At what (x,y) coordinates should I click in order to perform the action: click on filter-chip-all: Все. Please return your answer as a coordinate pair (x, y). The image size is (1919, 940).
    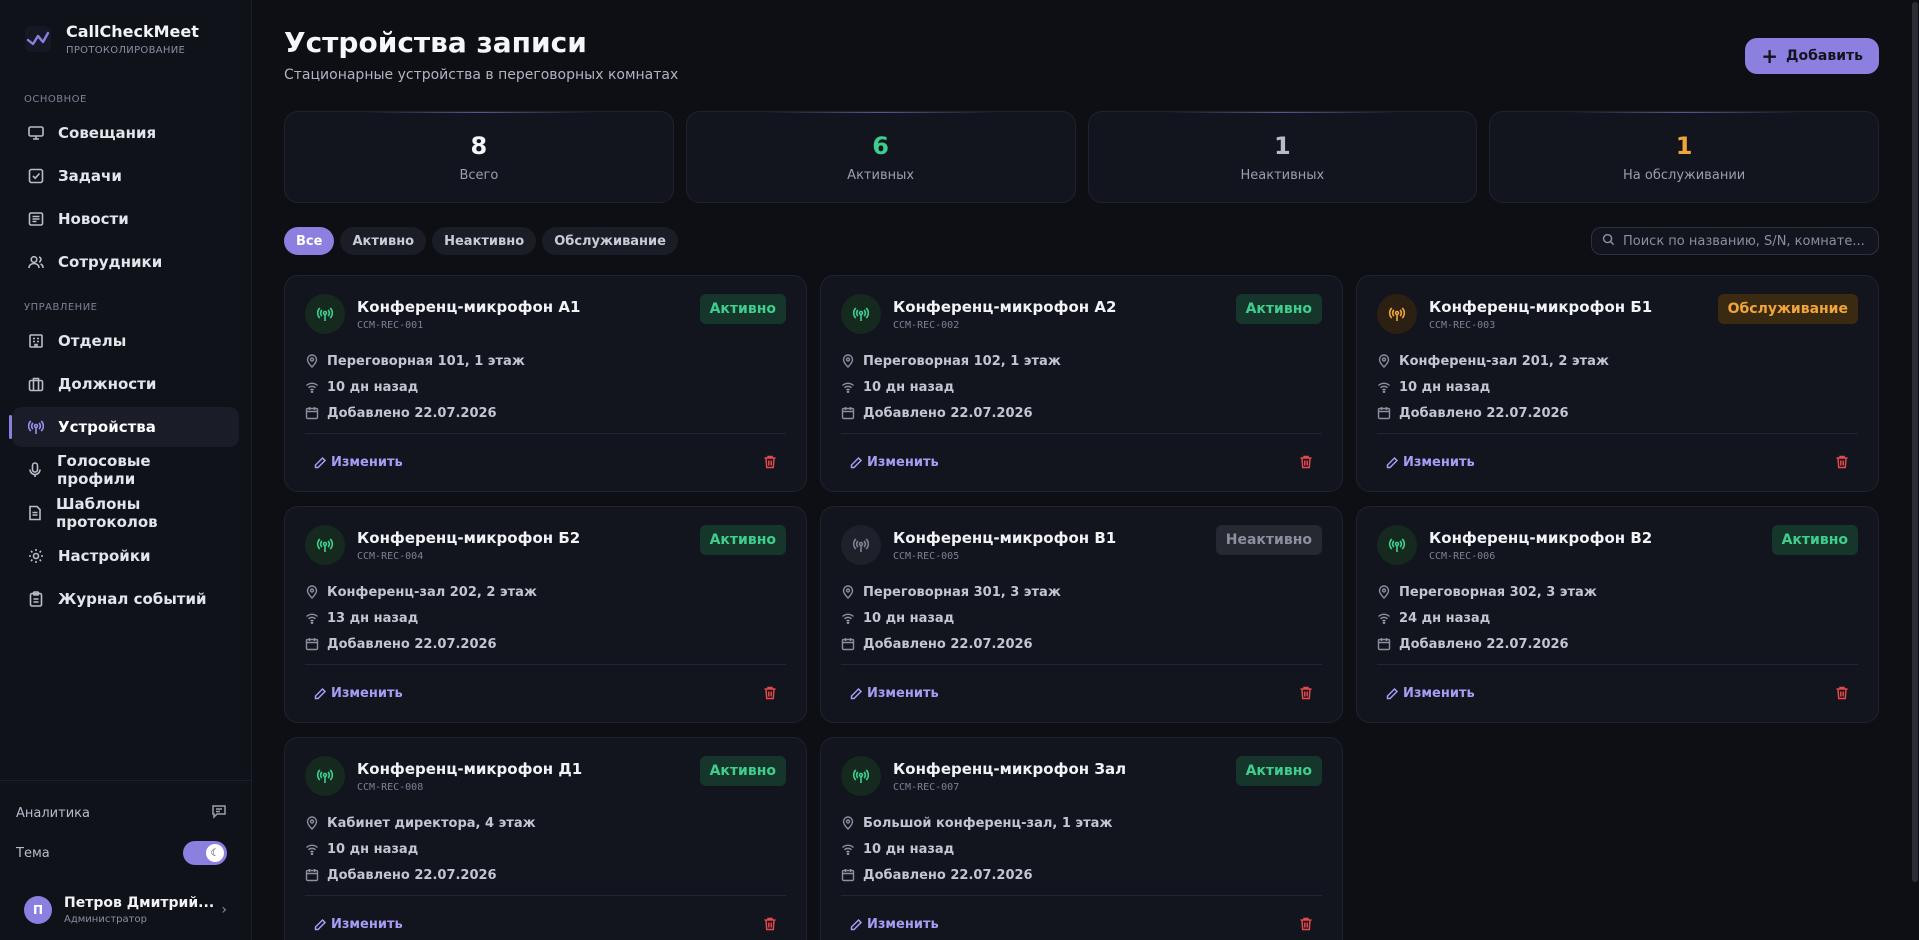
    Looking at the image, I should click on (309, 241).